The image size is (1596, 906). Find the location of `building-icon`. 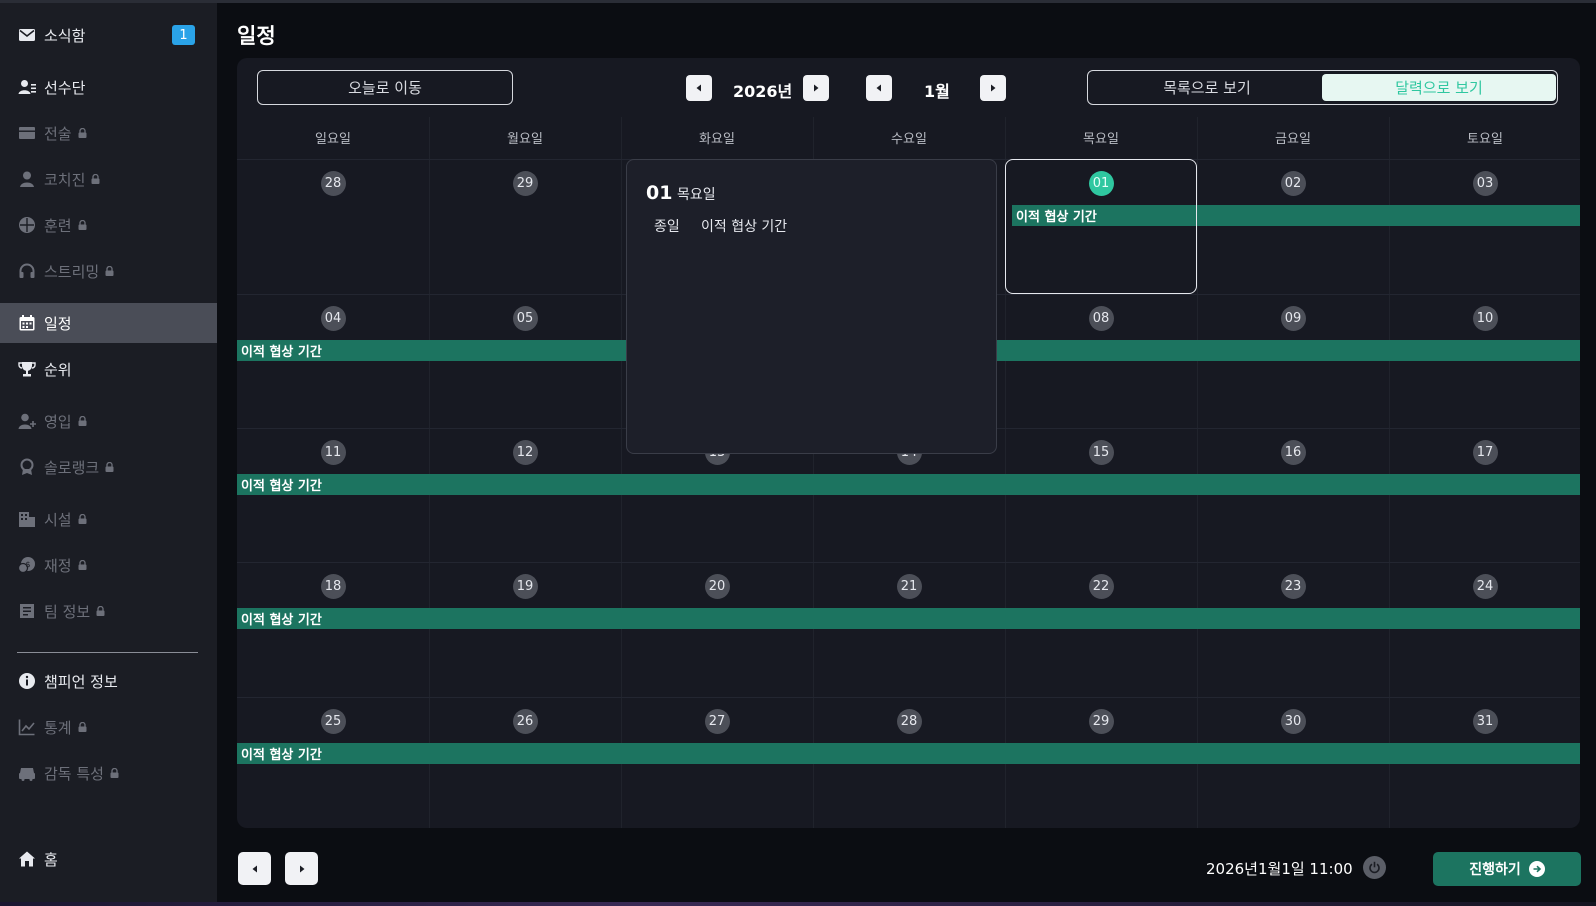

building-icon is located at coordinates (27, 519).